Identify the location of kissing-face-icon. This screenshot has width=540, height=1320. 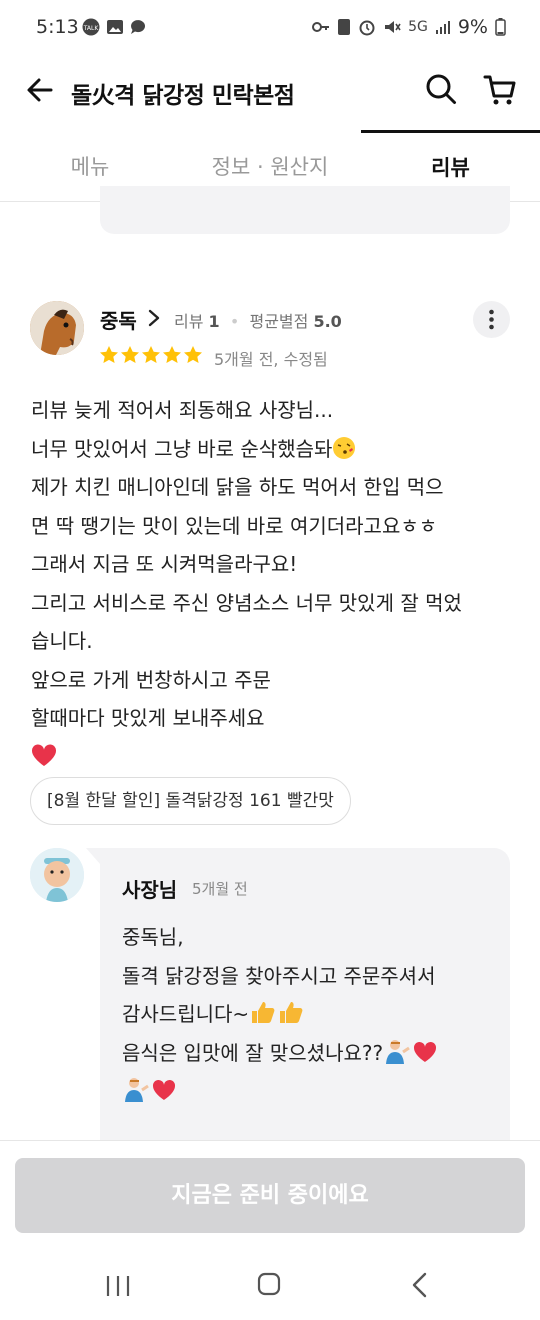
(344, 447).